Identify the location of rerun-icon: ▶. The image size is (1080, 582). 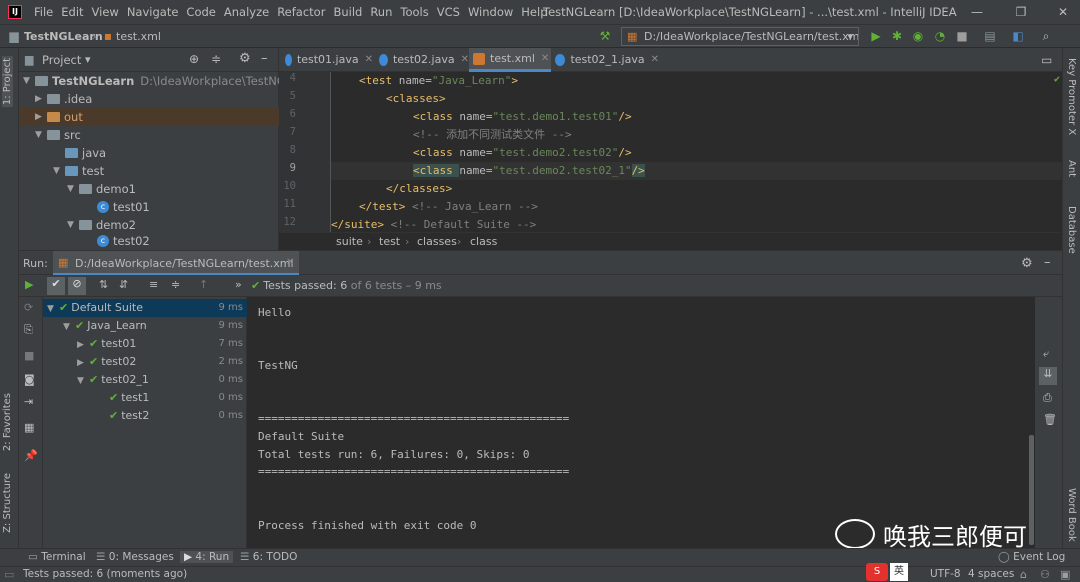
(29, 284).